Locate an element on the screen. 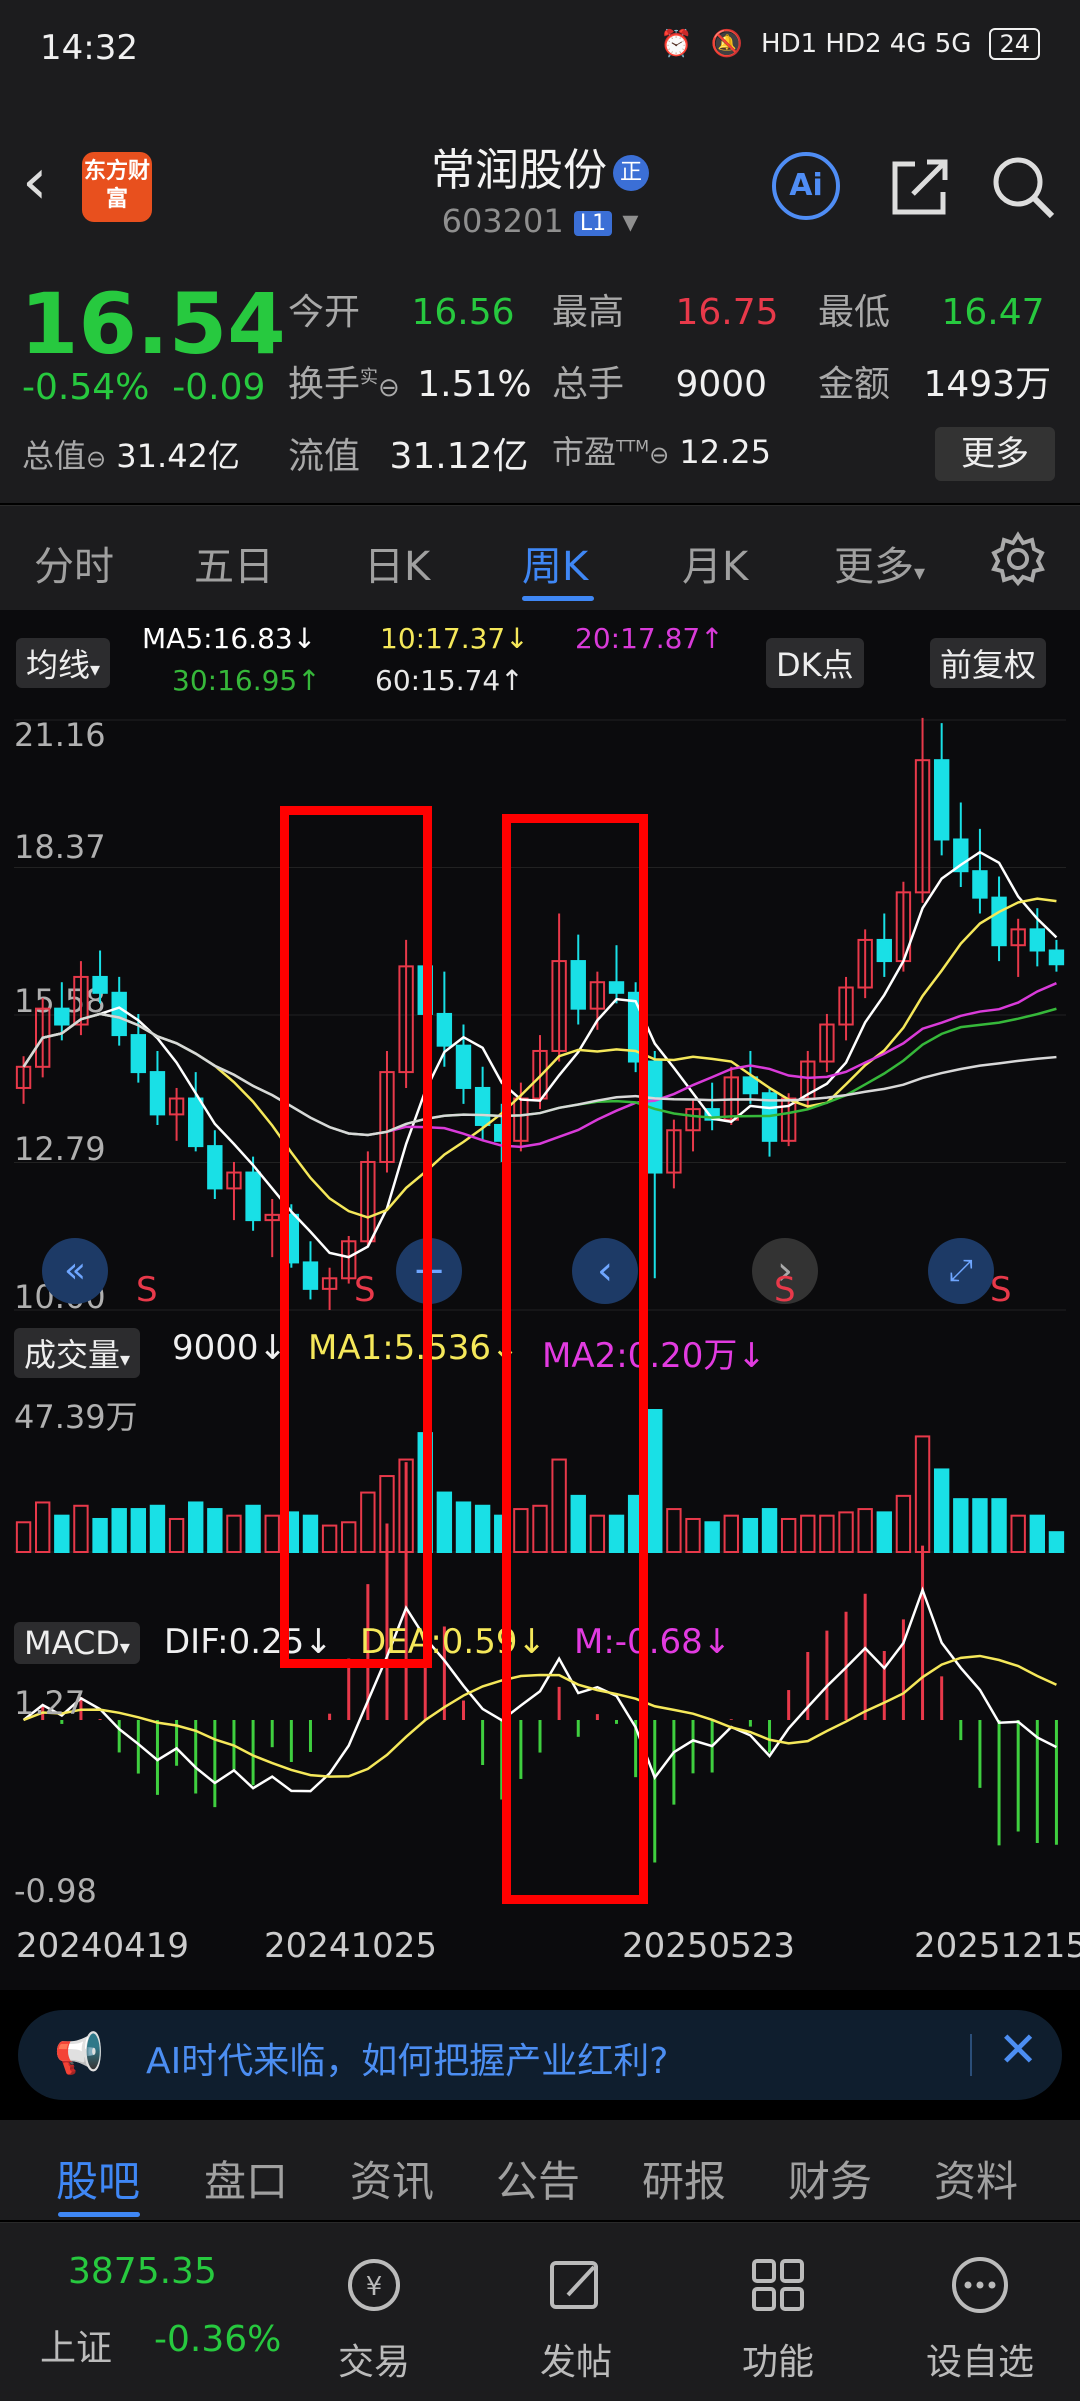 The height and width of the screenshot is (2401, 1080). tab-weekly-k: 周K is located at coordinates (555, 563).